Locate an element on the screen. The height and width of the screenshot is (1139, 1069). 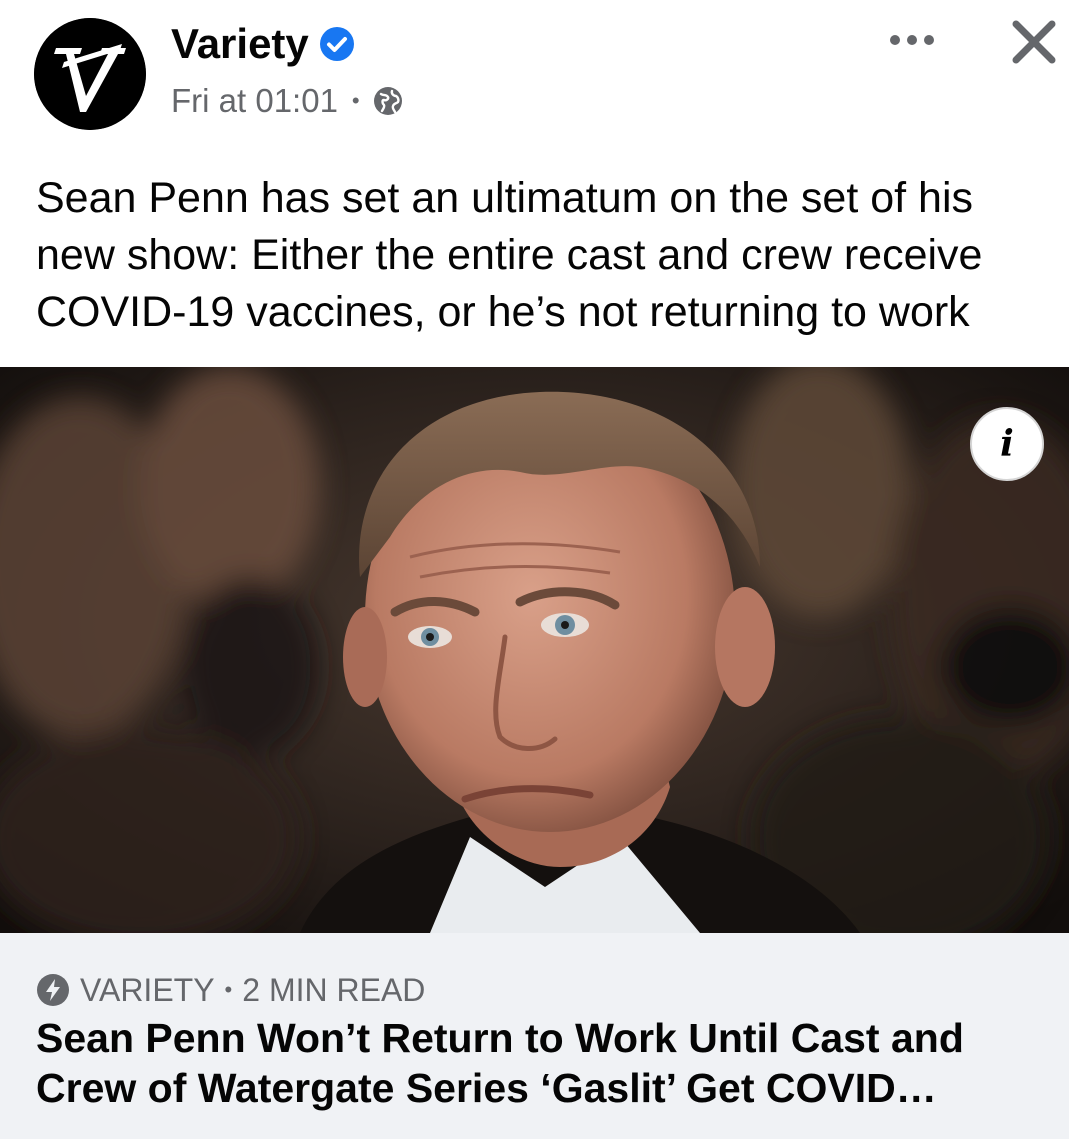
link-source-line: VARIETY • 2 MIN READ is located at coordinates (230, 990).